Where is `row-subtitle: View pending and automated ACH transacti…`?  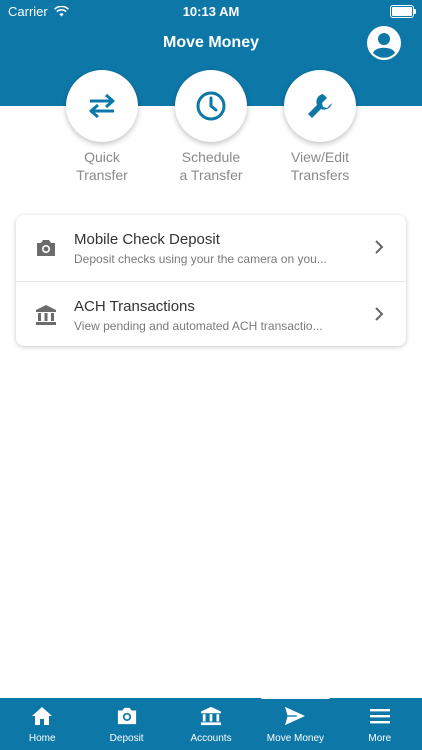
row-subtitle: View pending and automated ACH transacti… is located at coordinates (198, 326).